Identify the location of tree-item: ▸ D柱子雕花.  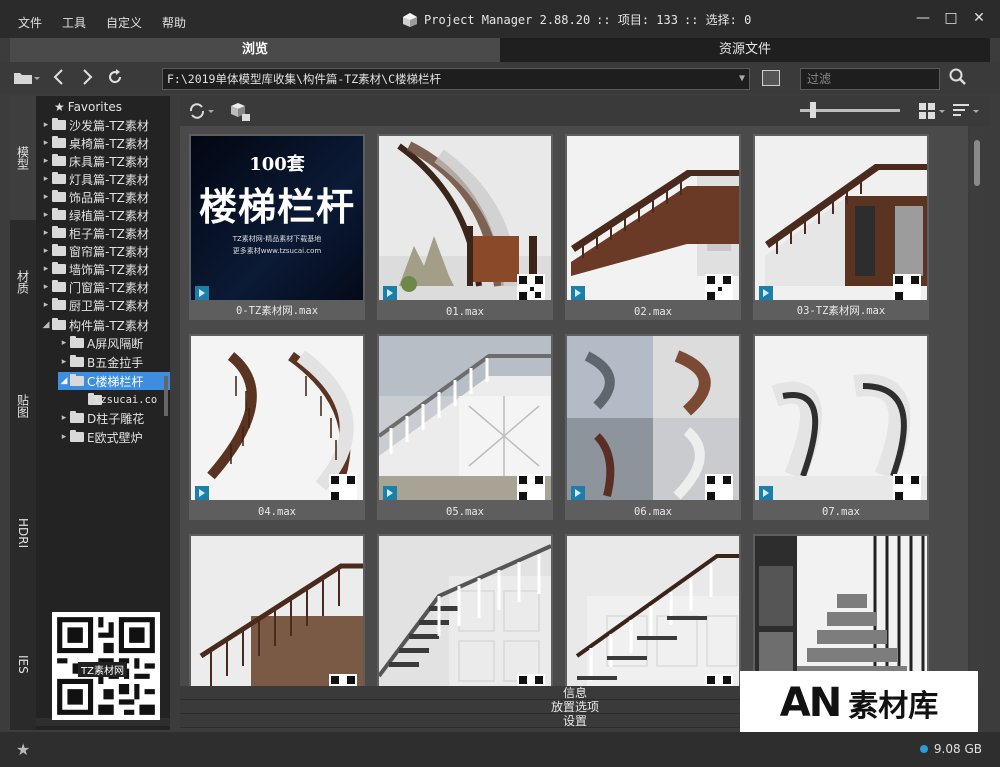
(101, 418).